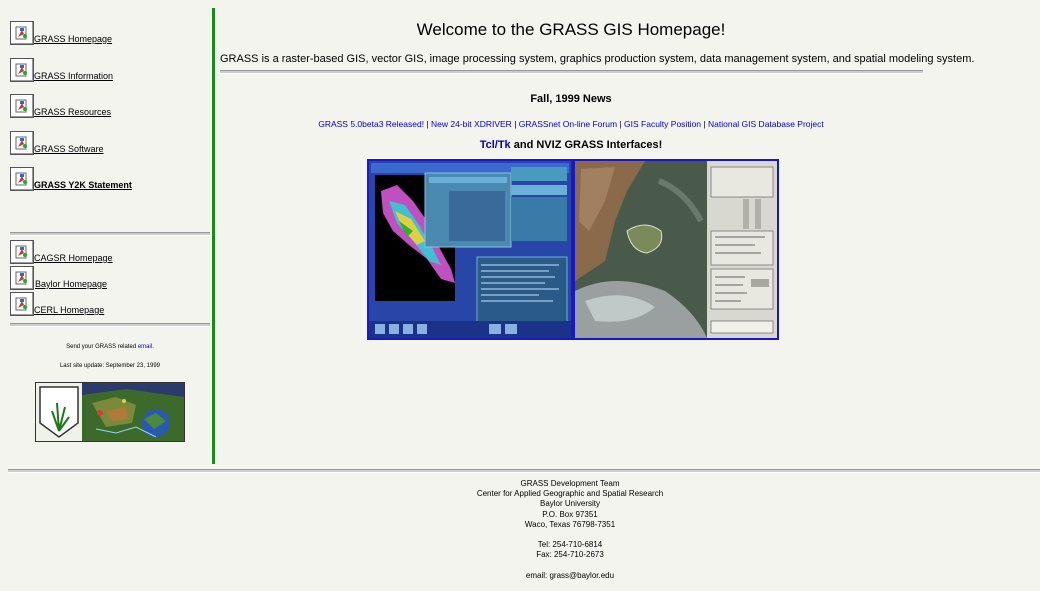 The image size is (1040, 591). Describe the element at coordinates (110, 347) in the screenshot. I see `send-email-text: Send your GRASS related email.` at that location.